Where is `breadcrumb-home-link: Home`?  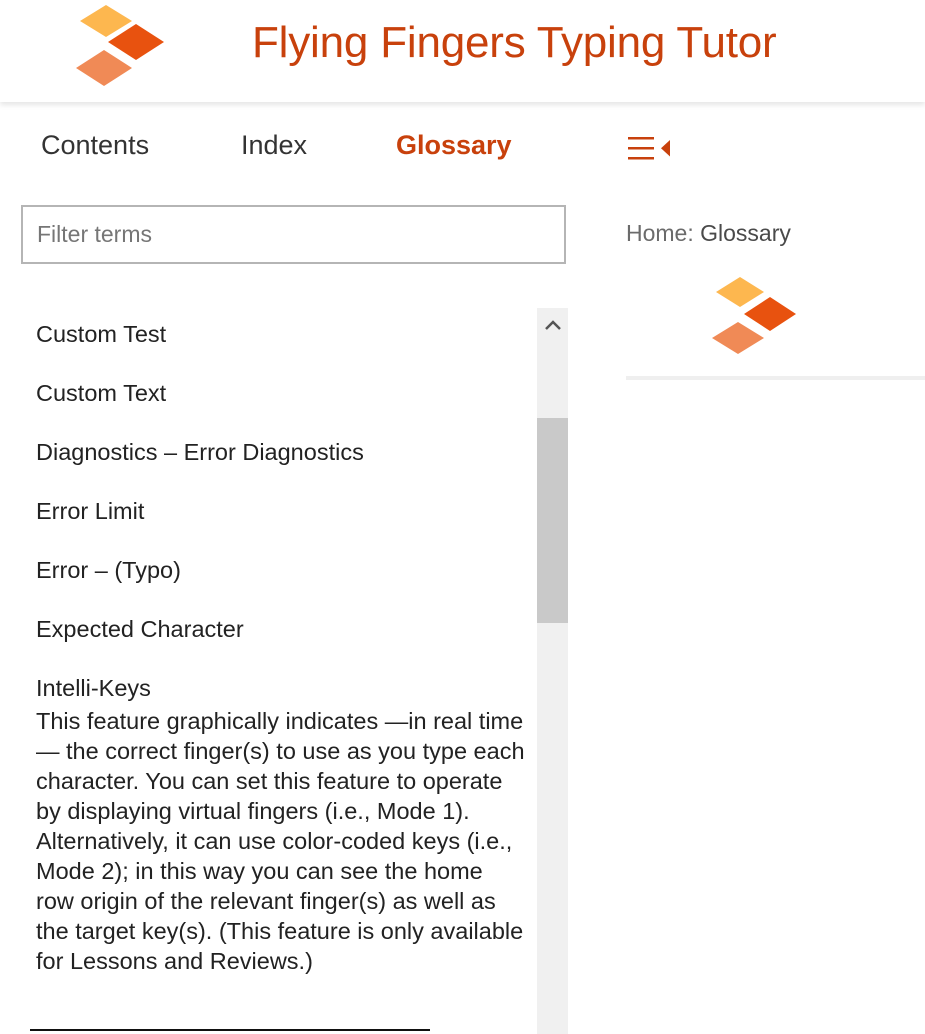
breadcrumb-home-link: Home is located at coordinates (656, 233).